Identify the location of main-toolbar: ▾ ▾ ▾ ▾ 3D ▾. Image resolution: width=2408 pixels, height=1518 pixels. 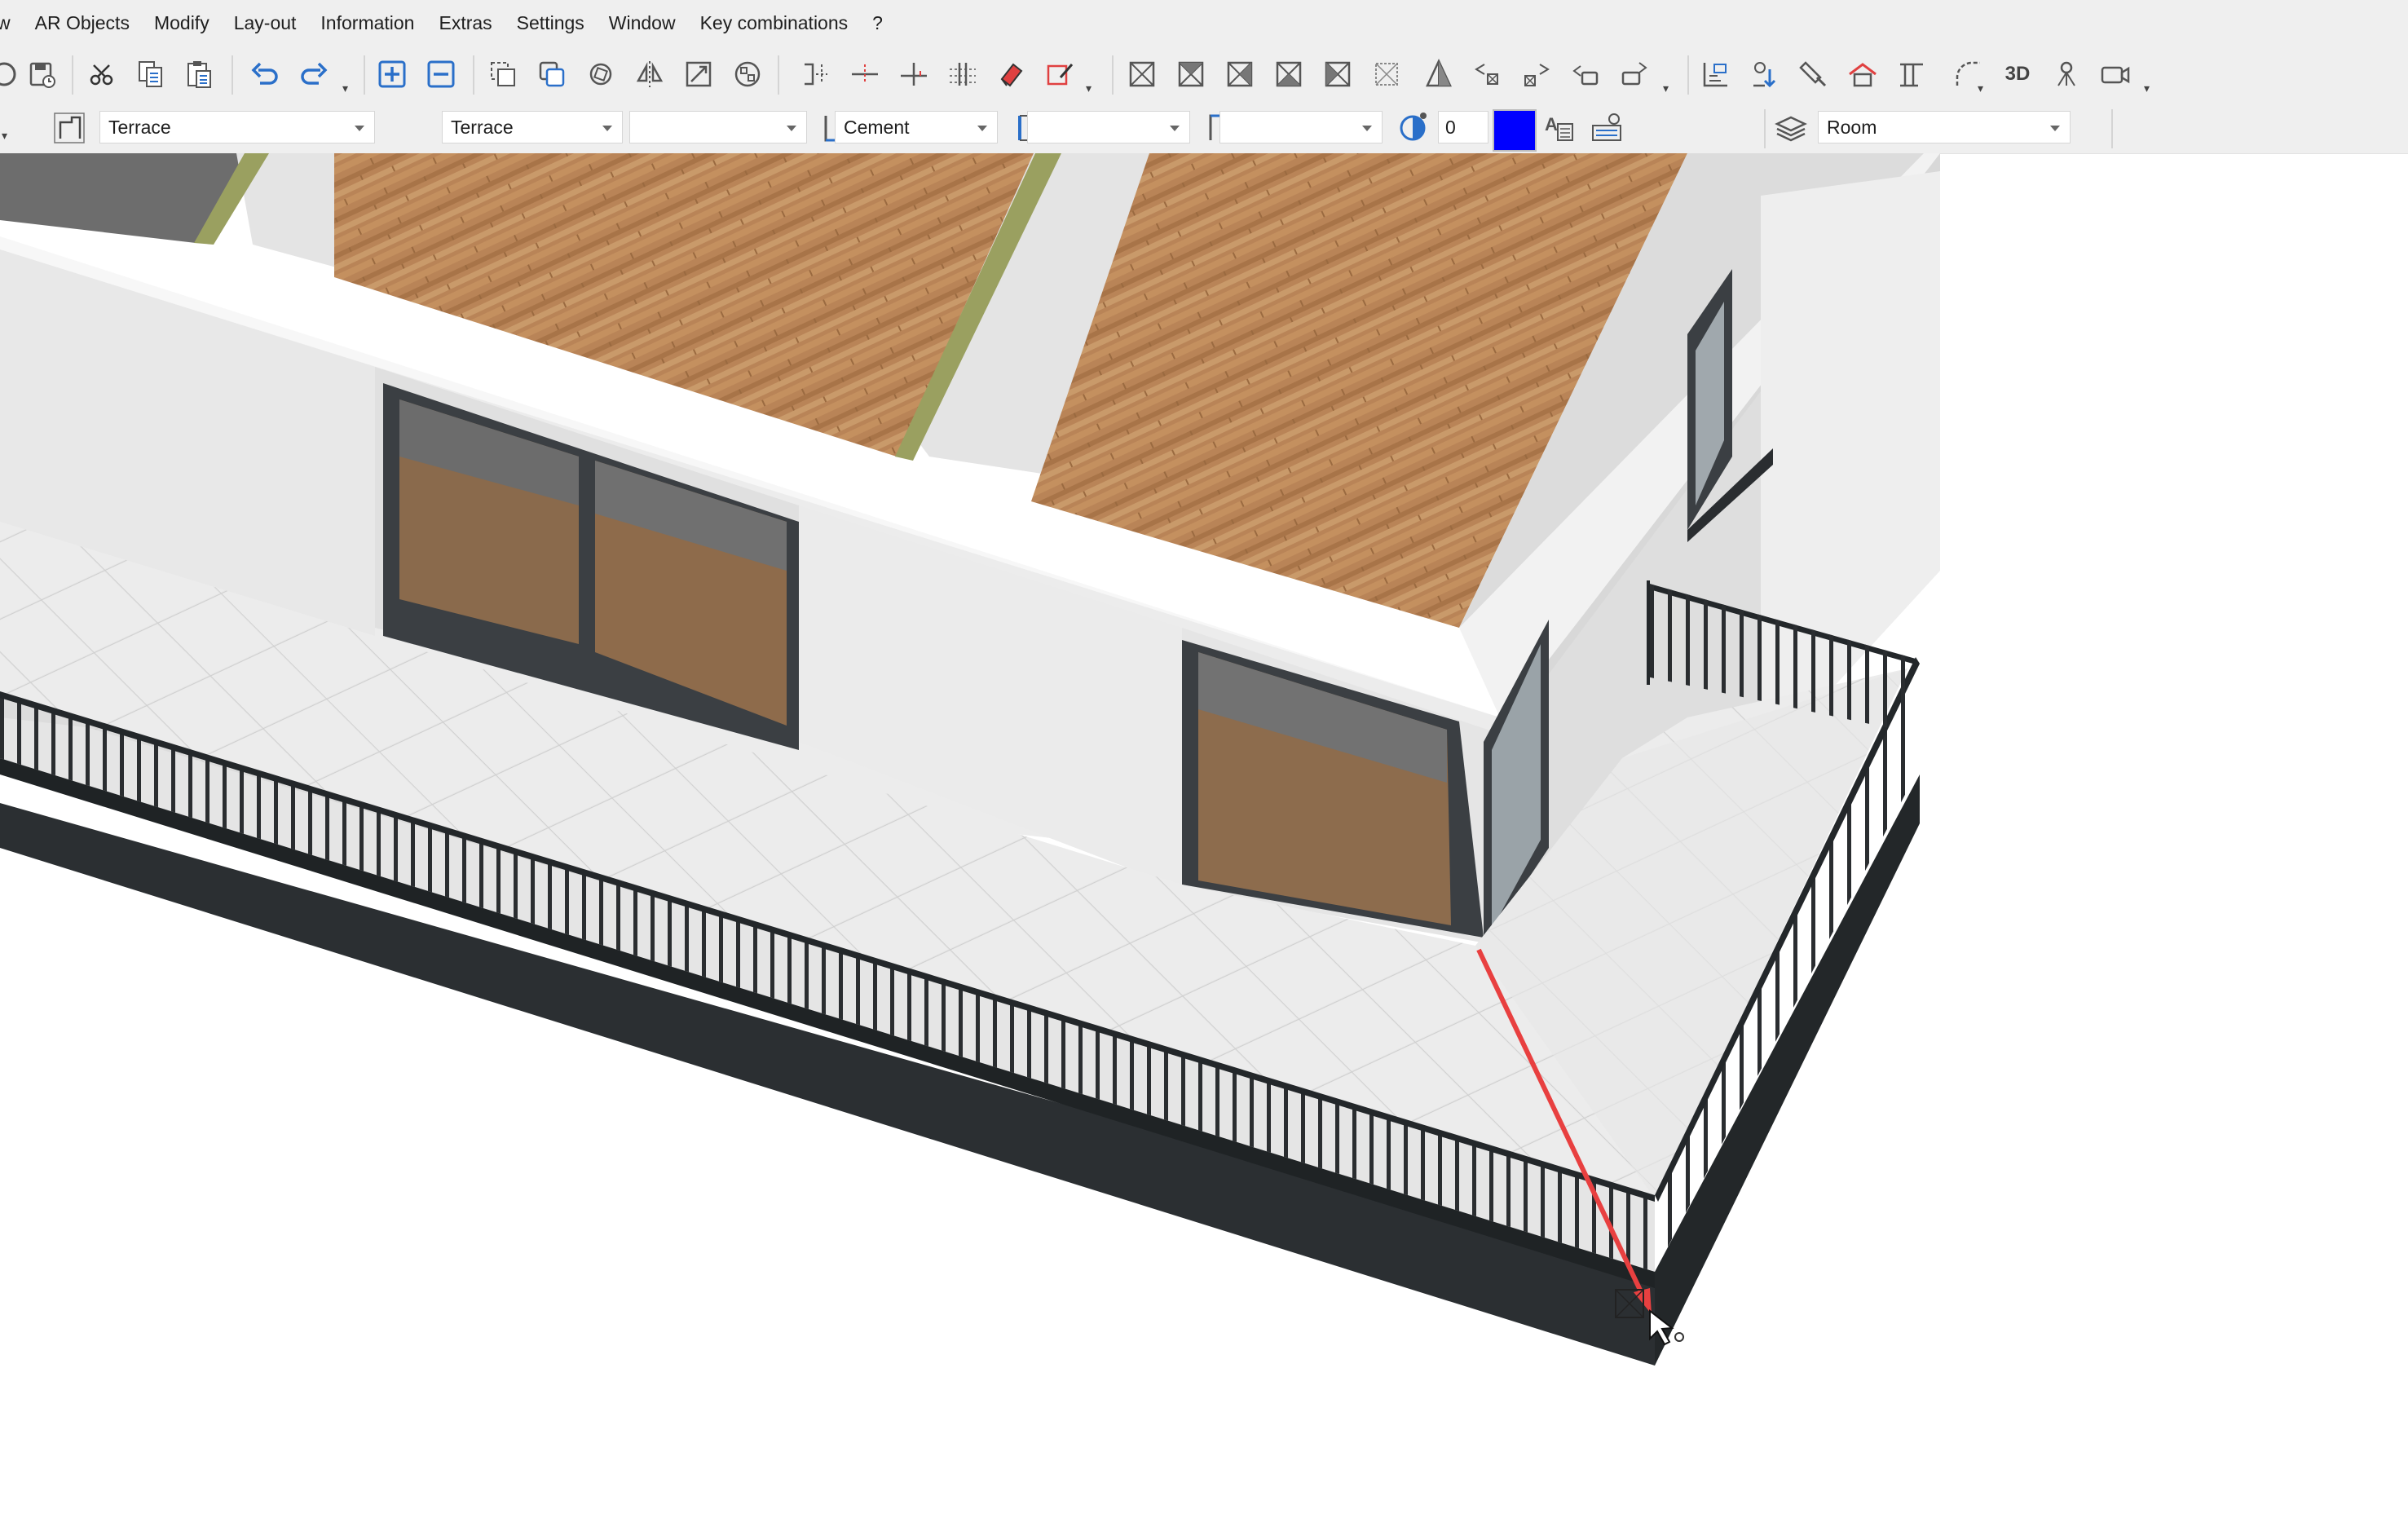
(1204, 75).